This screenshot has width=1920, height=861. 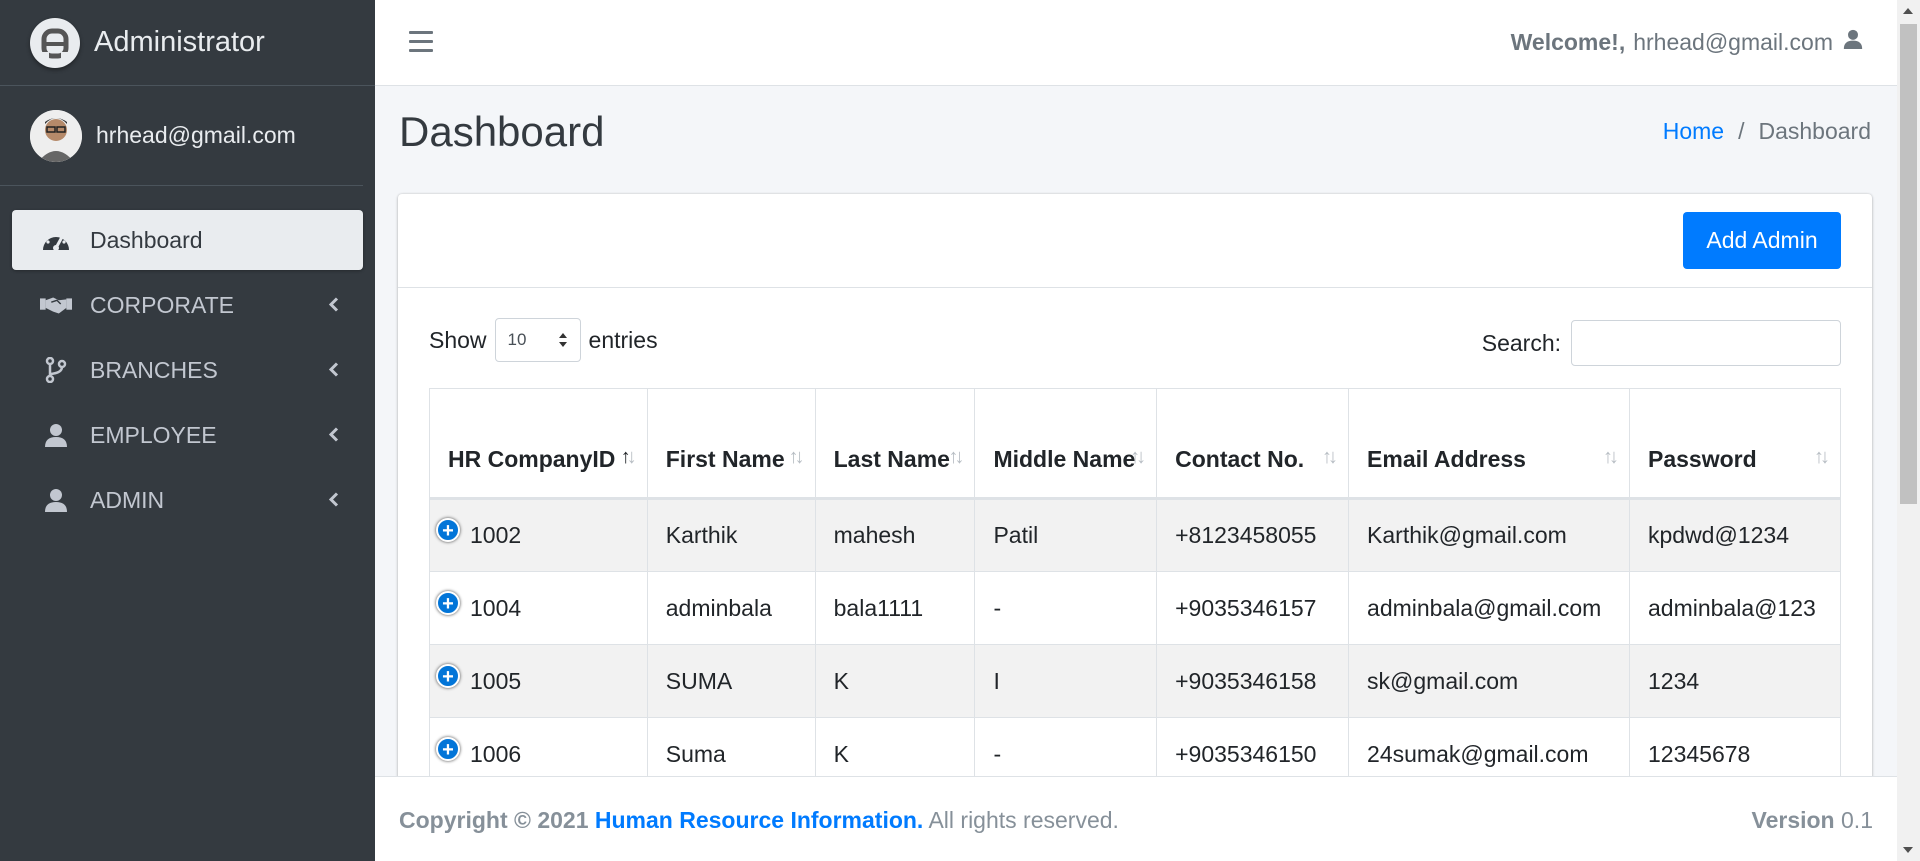 What do you see at coordinates (1733, 41) in the screenshot?
I see `header-user-email: hrhead@gmail.com` at bounding box center [1733, 41].